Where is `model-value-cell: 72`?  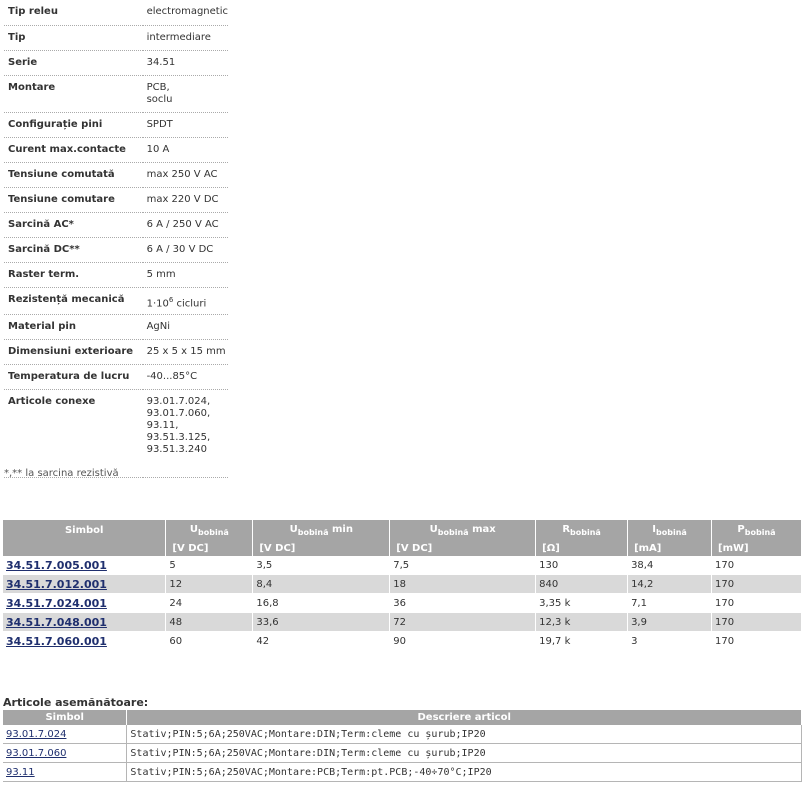
model-value-cell: 72 is located at coordinates (463, 622).